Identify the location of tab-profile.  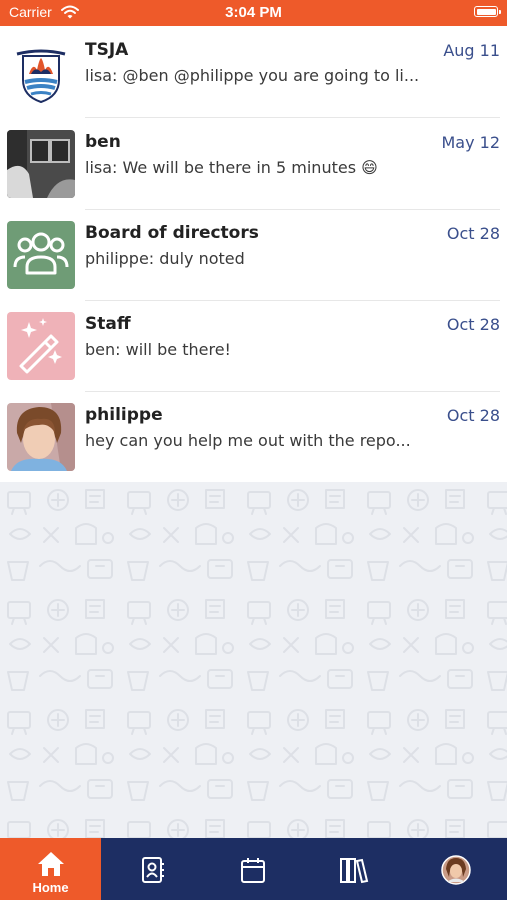
(455, 869).